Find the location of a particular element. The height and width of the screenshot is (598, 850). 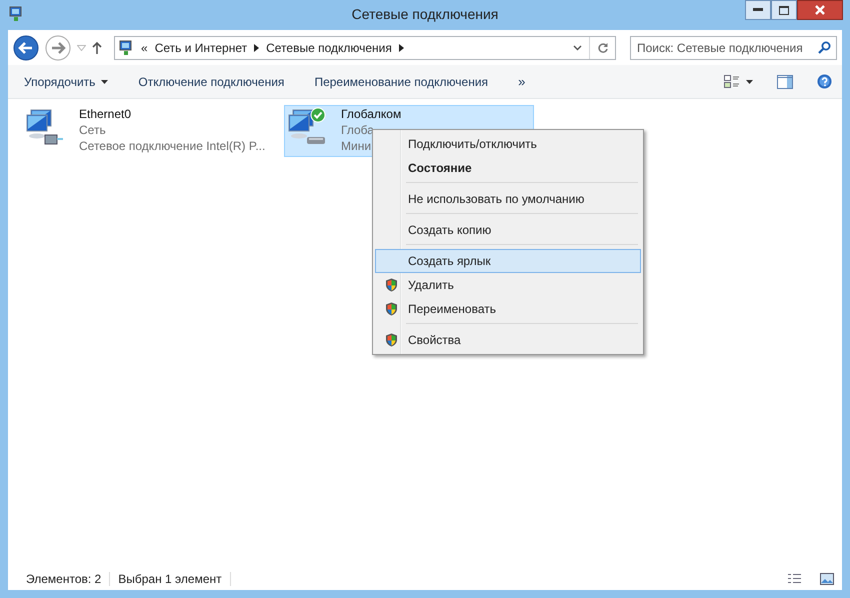

connection-device: Мини is located at coordinates (356, 146).